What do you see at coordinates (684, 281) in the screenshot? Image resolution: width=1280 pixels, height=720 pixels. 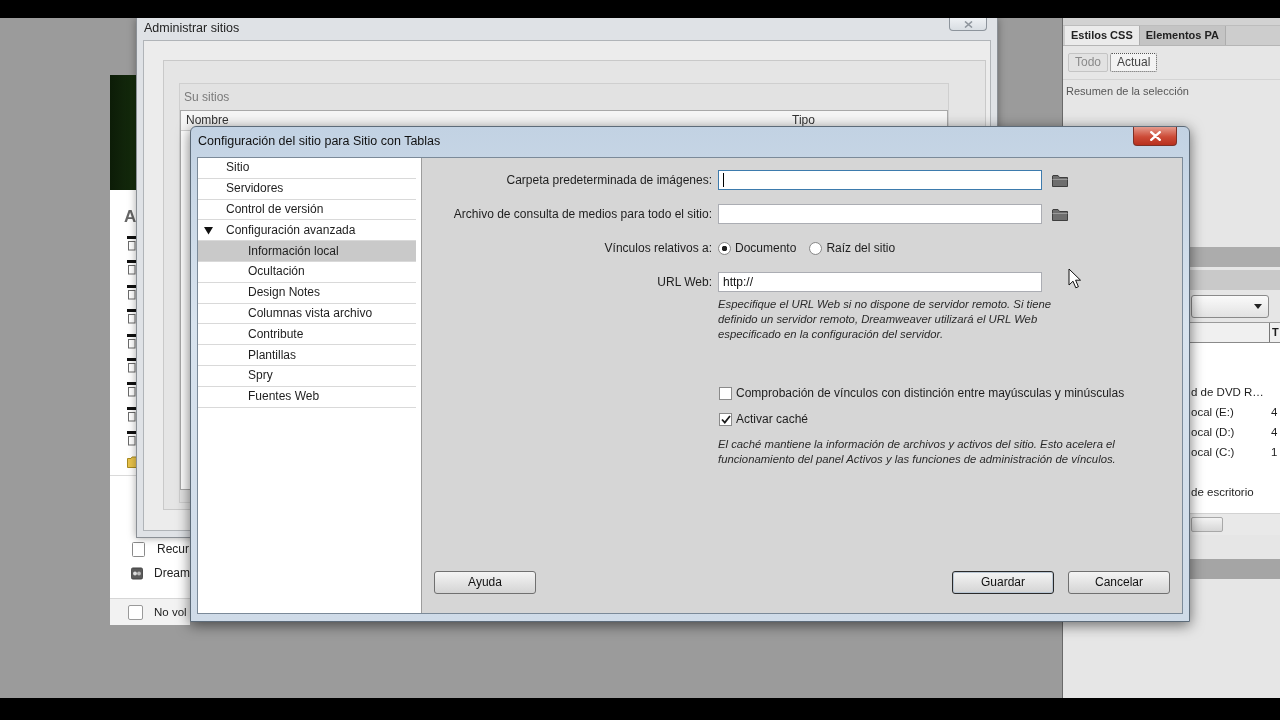 I see `field-label: URL Web:` at bounding box center [684, 281].